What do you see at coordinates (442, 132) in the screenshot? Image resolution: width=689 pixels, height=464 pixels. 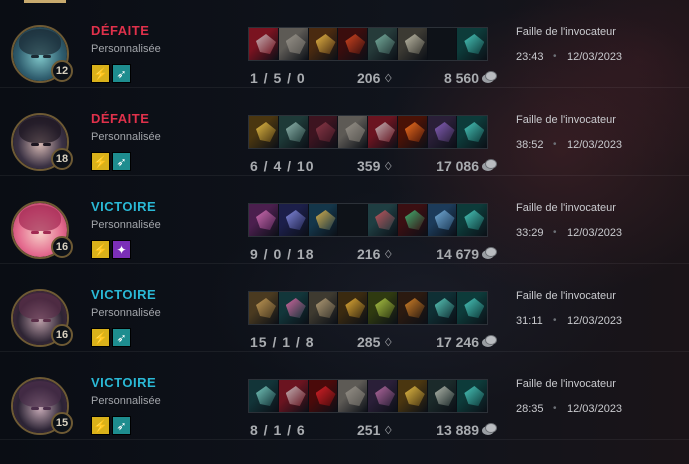 I see `item-orb-icon` at bounding box center [442, 132].